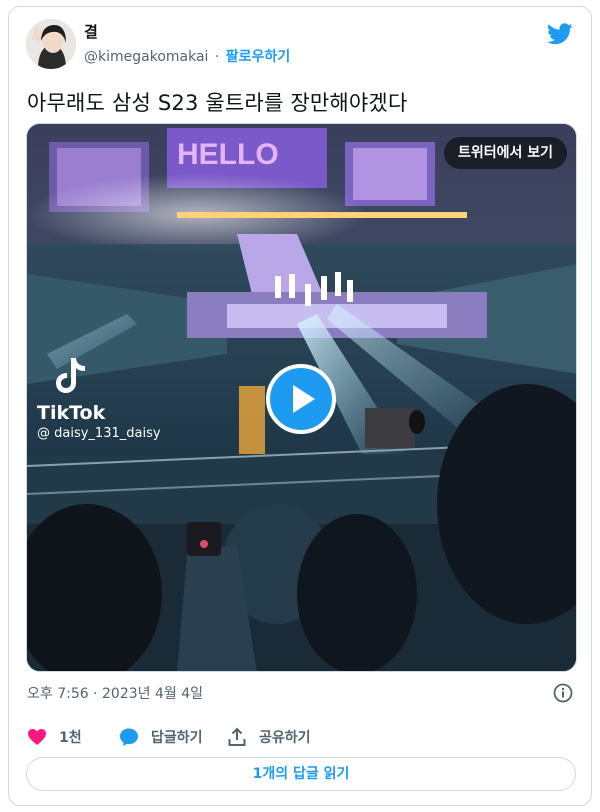 This screenshot has width=600, height=812. I want to click on follow-link: 팔로우하기, so click(258, 57).